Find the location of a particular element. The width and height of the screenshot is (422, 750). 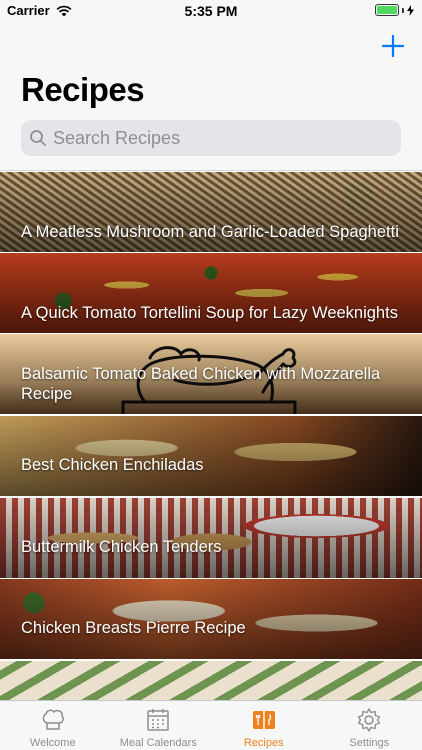

recipe-row is located at coordinates (211, 680).